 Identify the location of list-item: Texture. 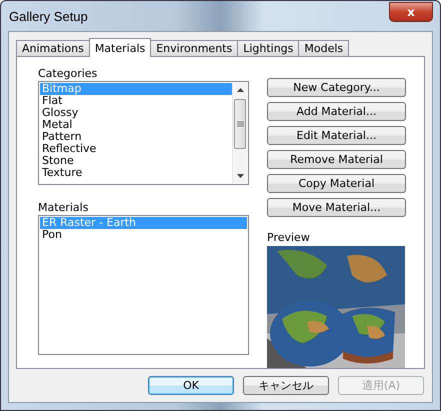
(136, 173).